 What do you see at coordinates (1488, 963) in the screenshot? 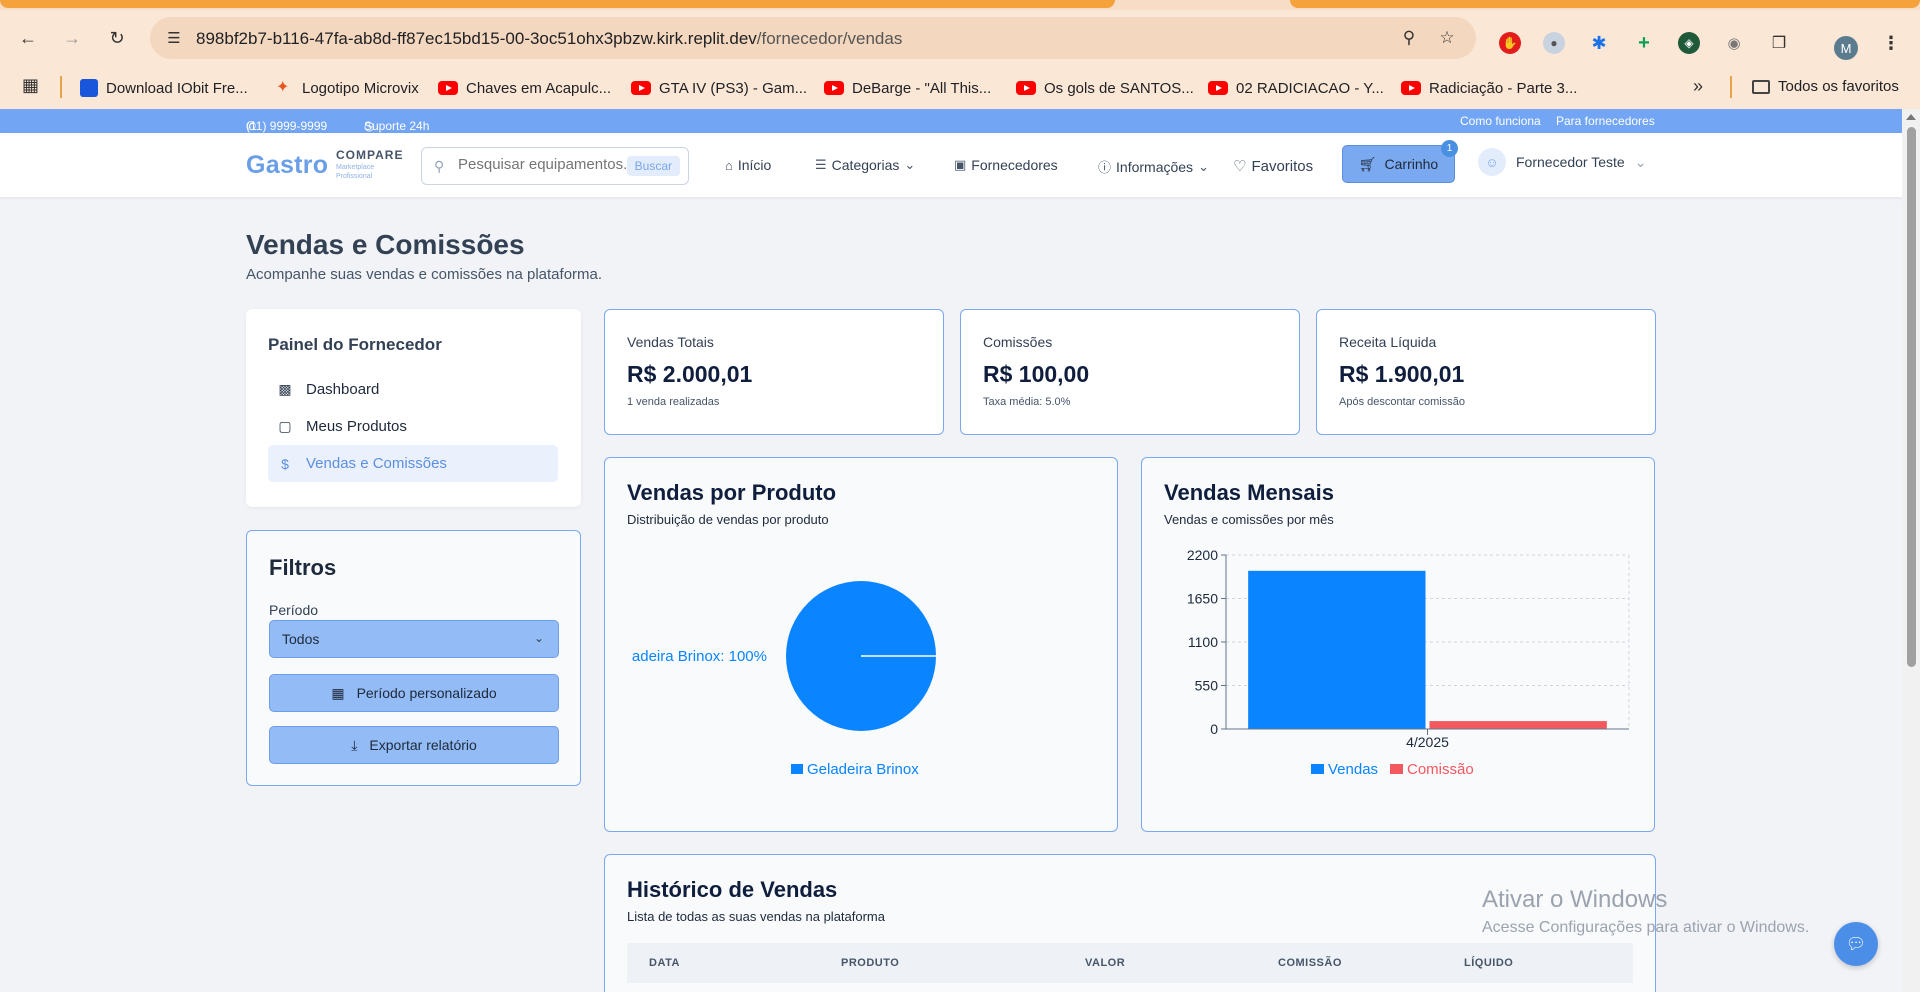
I see `column-header: LÍQUIDO` at bounding box center [1488, 963].